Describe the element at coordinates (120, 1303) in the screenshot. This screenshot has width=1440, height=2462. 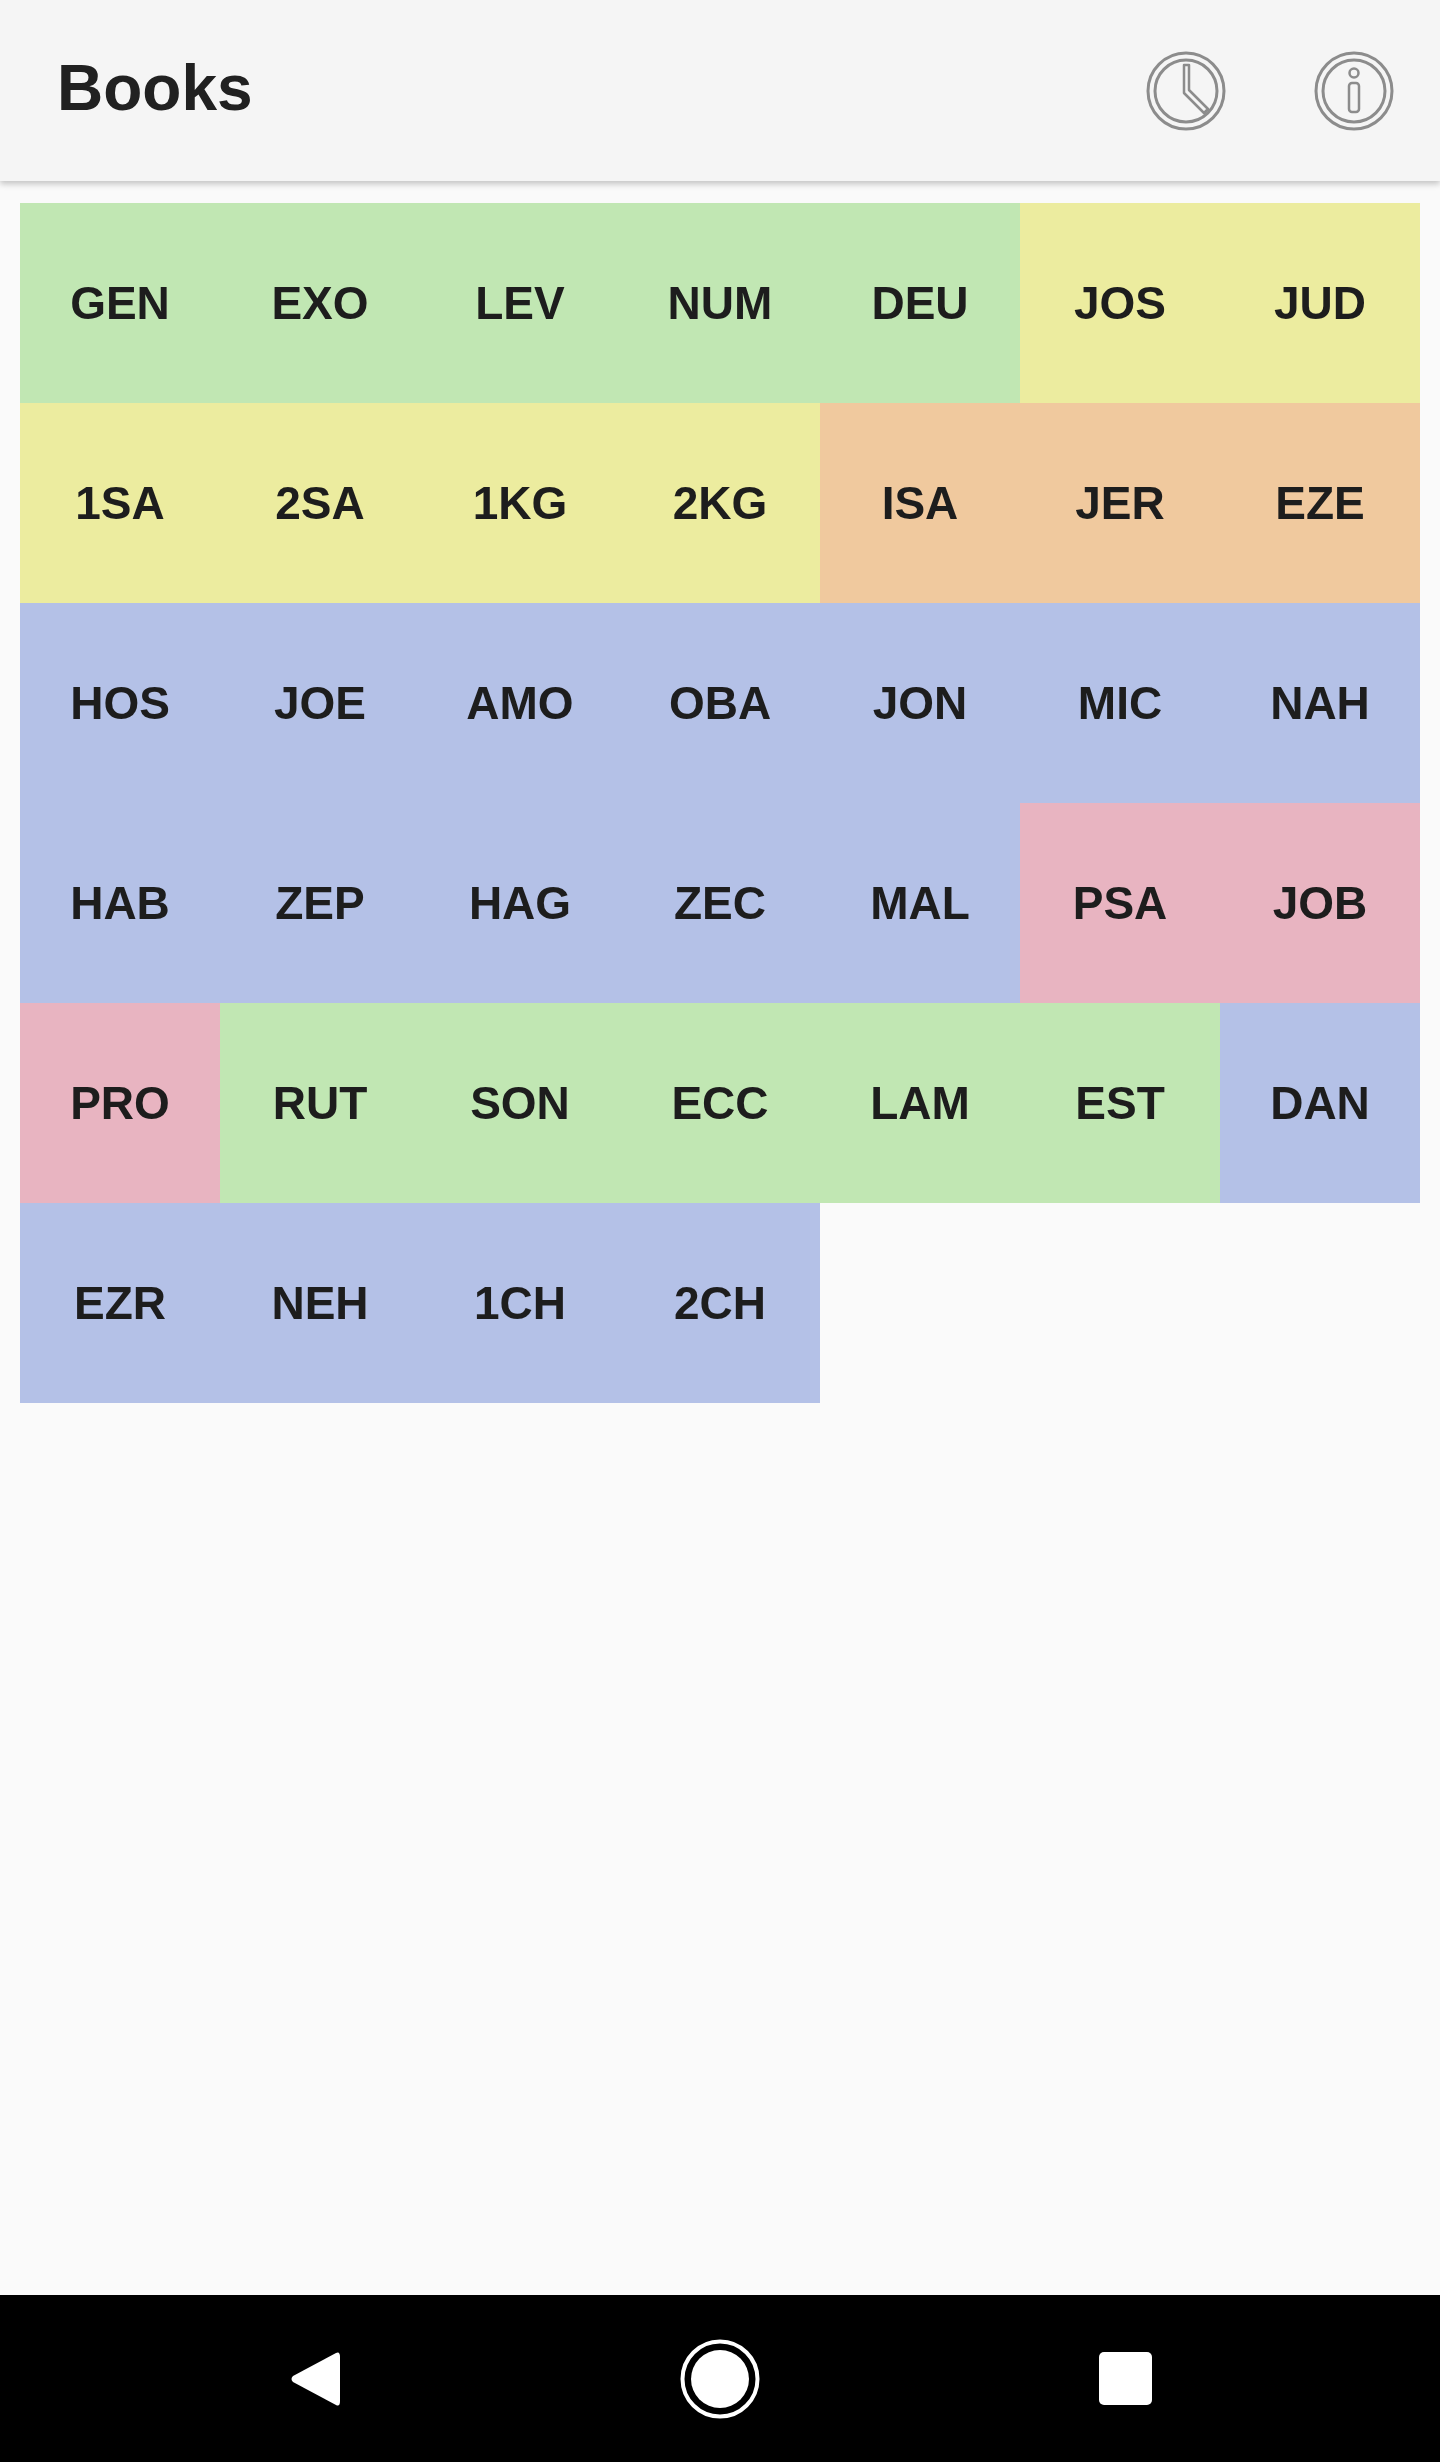
I see `book-tile: EZR` at that location.